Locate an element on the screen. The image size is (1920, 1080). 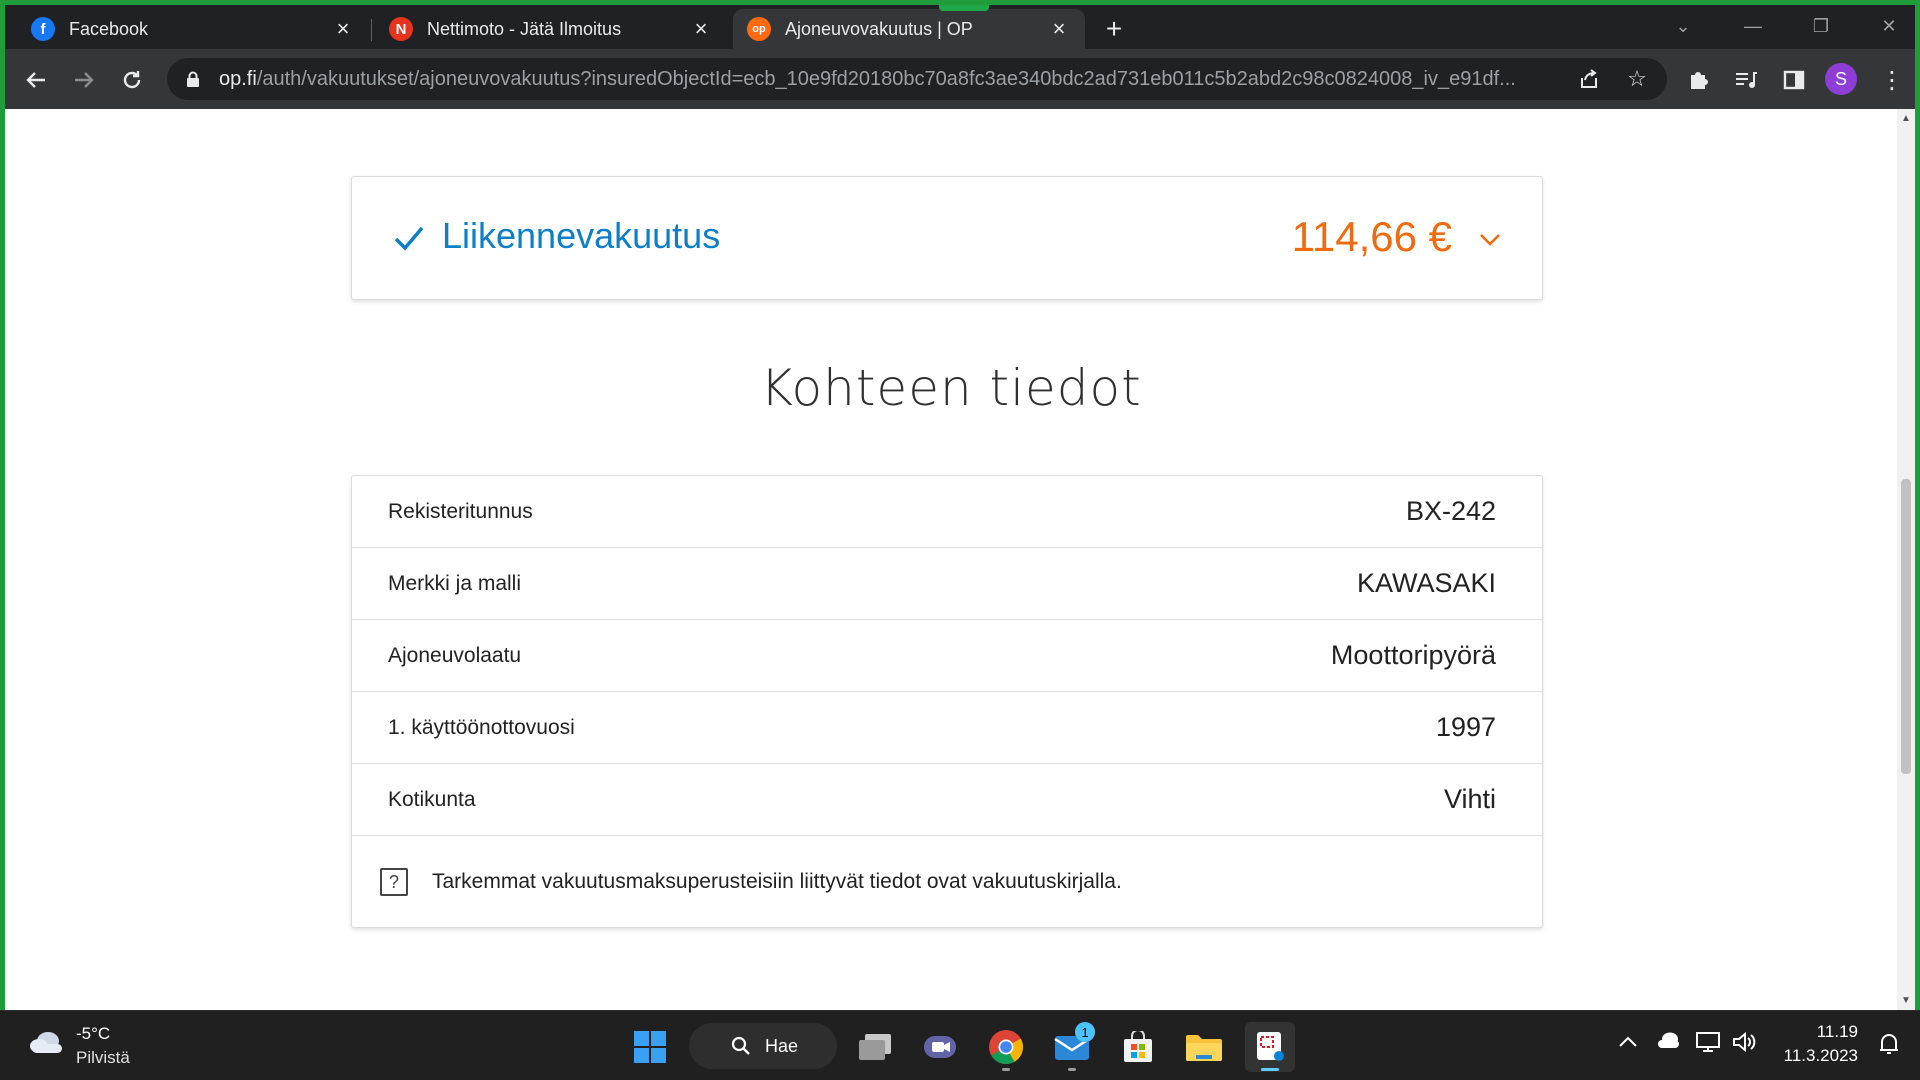
profile-avatar: S is located at coordinates (1841, 79).